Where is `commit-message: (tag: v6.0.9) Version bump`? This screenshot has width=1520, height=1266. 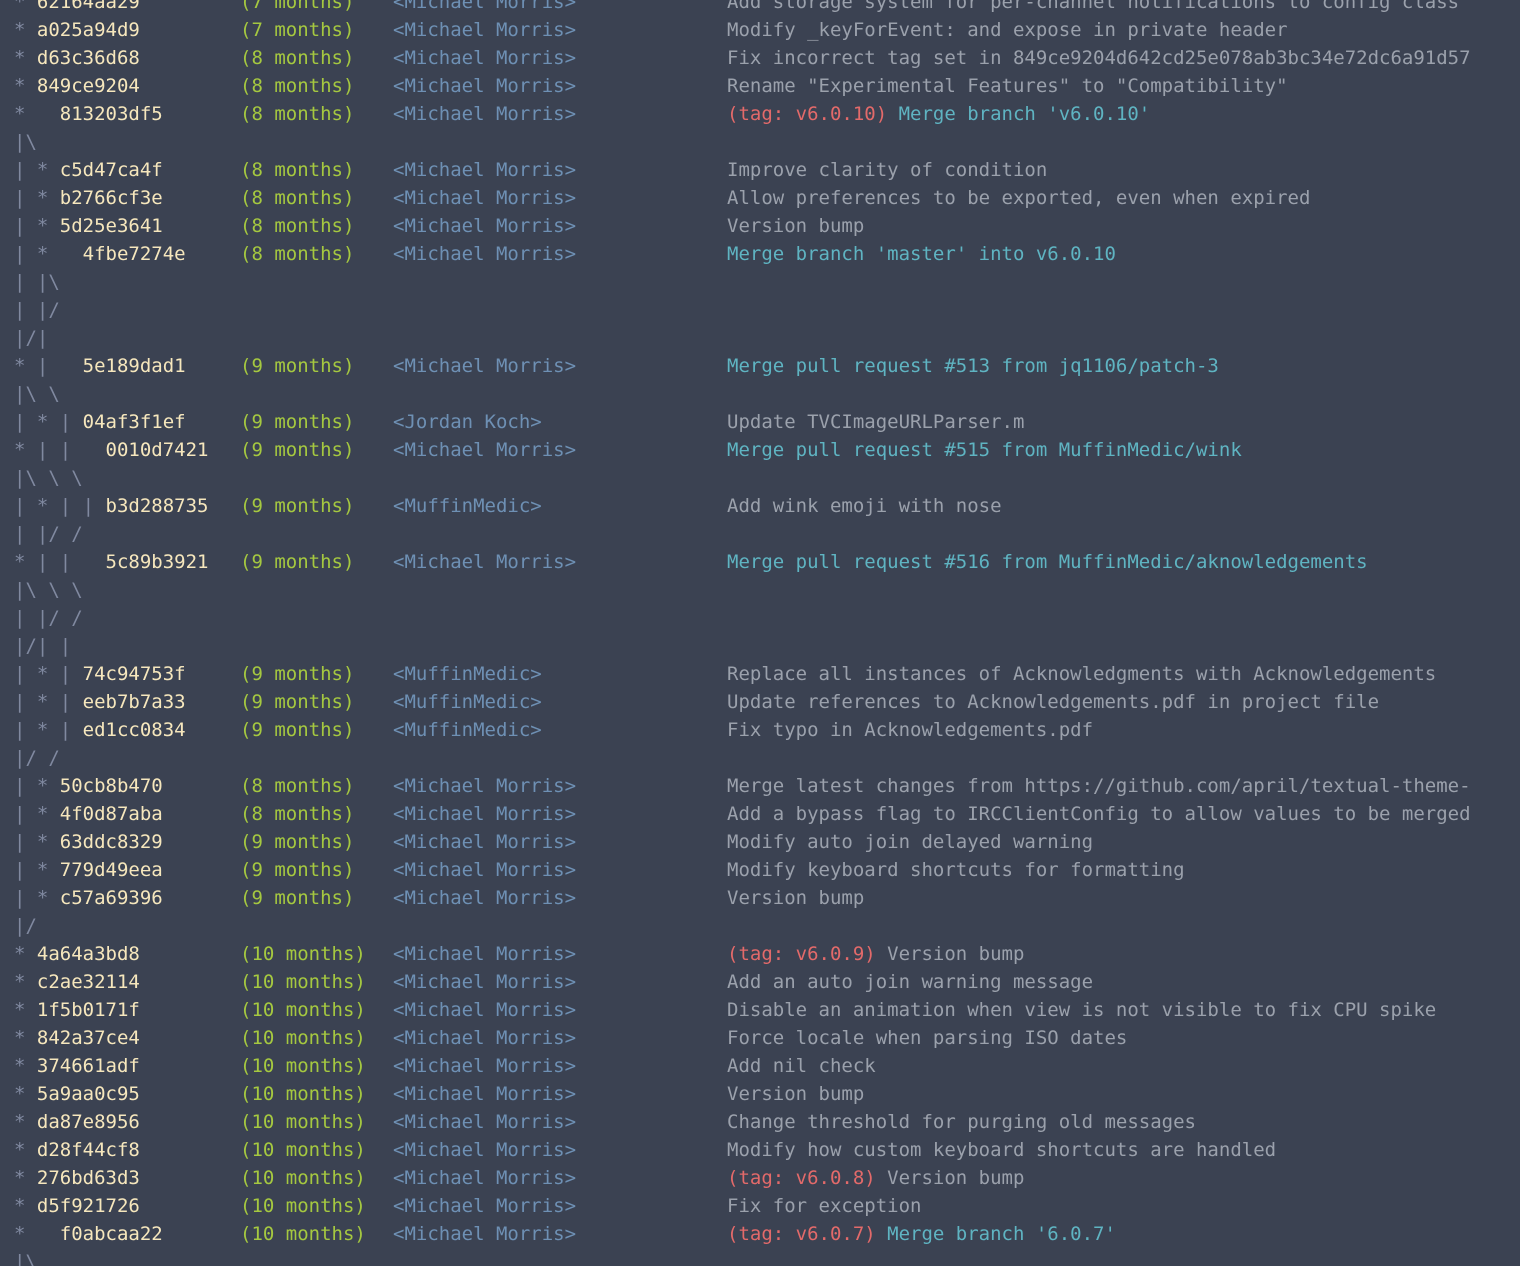
commit-message: (tag: v6.0.9) Version bump is located at coordinates (875, 954).